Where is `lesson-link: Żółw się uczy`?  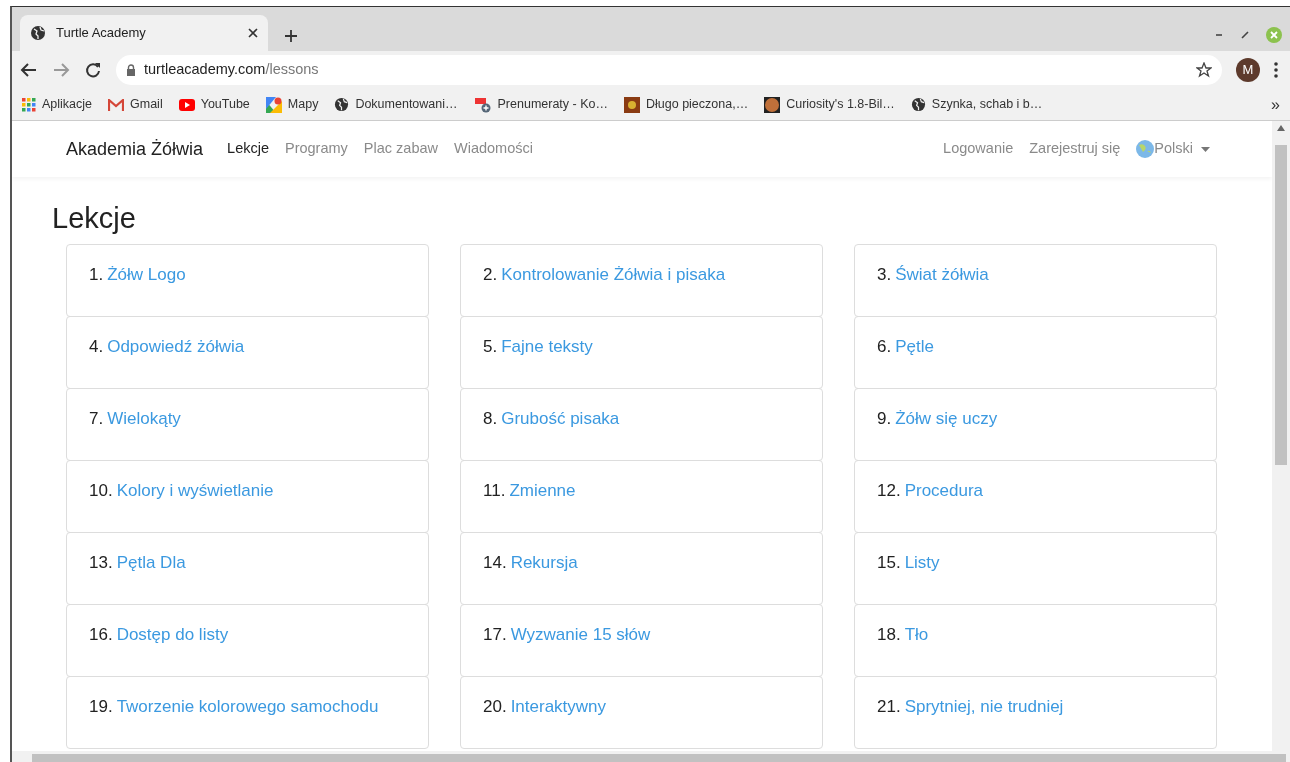
lesson-link: Żółw się uczy is located at coordinates (946, 419).